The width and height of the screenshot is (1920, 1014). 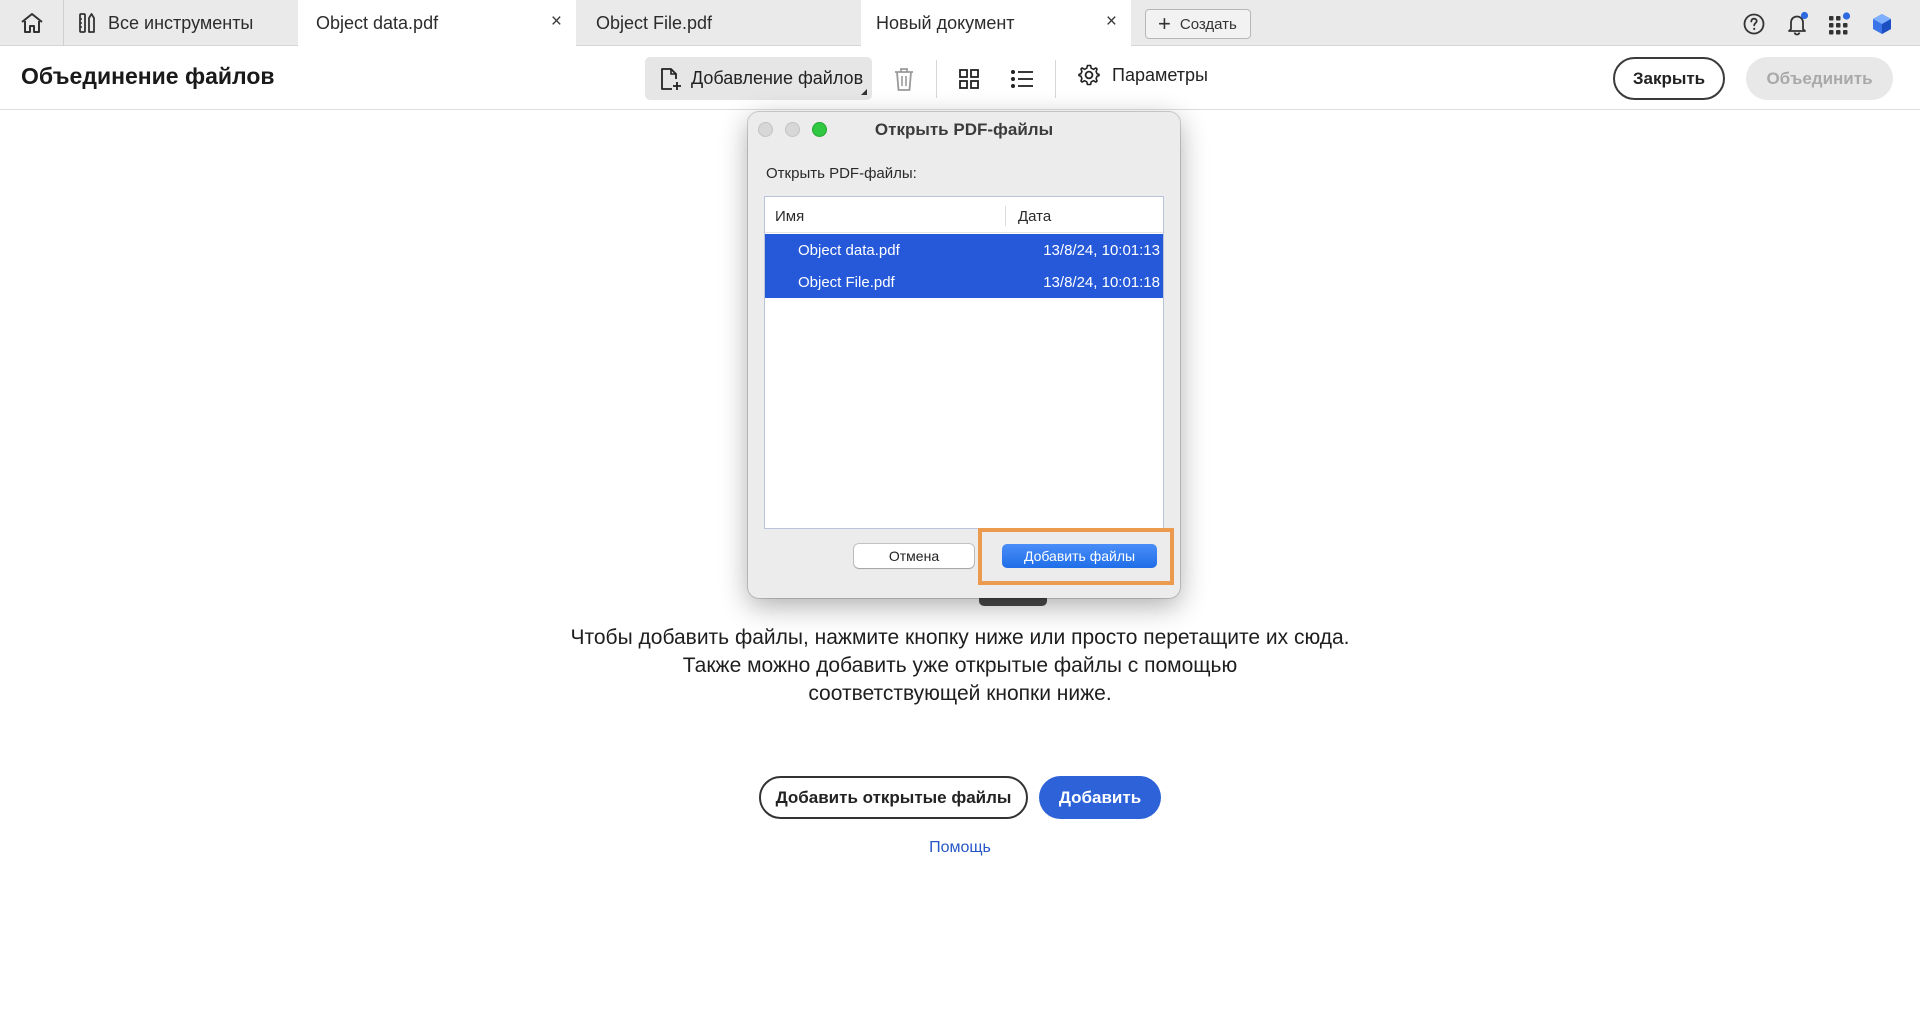 I want to click on layers-logo-icon, so click(x=1882, y=24).